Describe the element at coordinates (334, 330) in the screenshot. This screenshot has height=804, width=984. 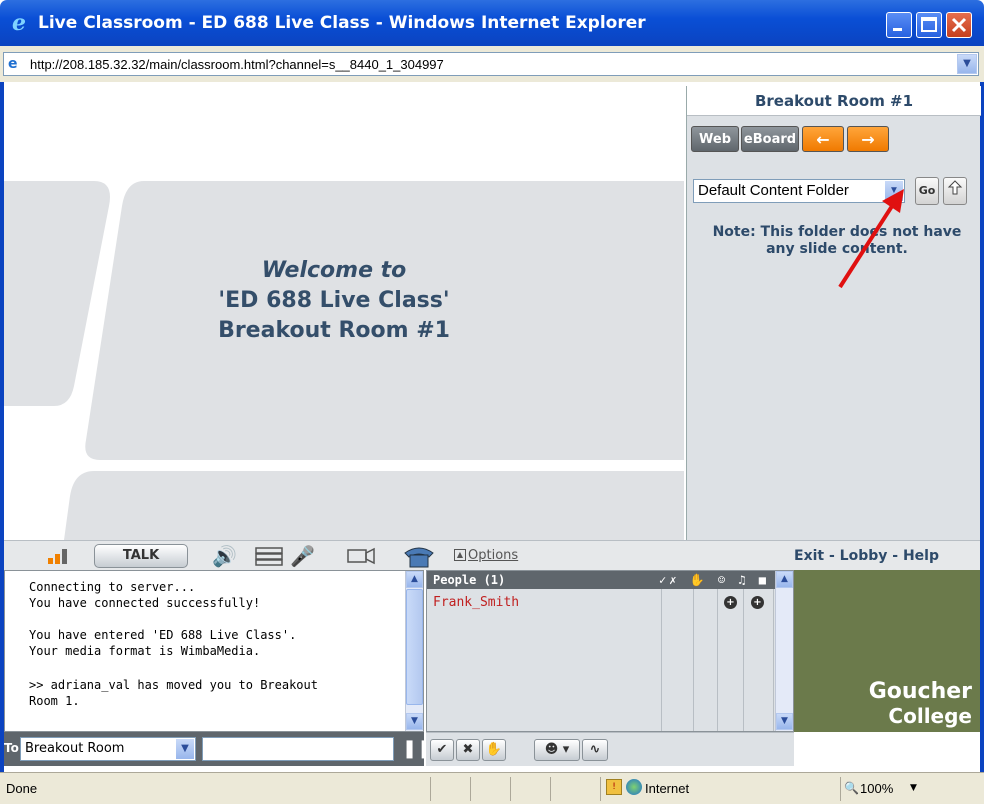
I see `welcome-line-3: Breakout Room #1` at that location.